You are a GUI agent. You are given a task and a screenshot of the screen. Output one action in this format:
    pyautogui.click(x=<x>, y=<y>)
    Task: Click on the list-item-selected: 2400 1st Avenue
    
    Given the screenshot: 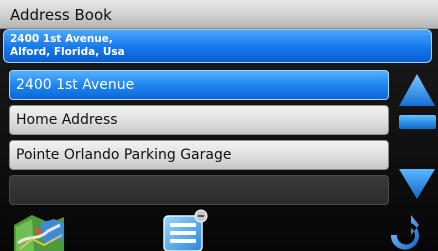 What is the action you would take?
    pyautogui.click(x=199, y=85)
    